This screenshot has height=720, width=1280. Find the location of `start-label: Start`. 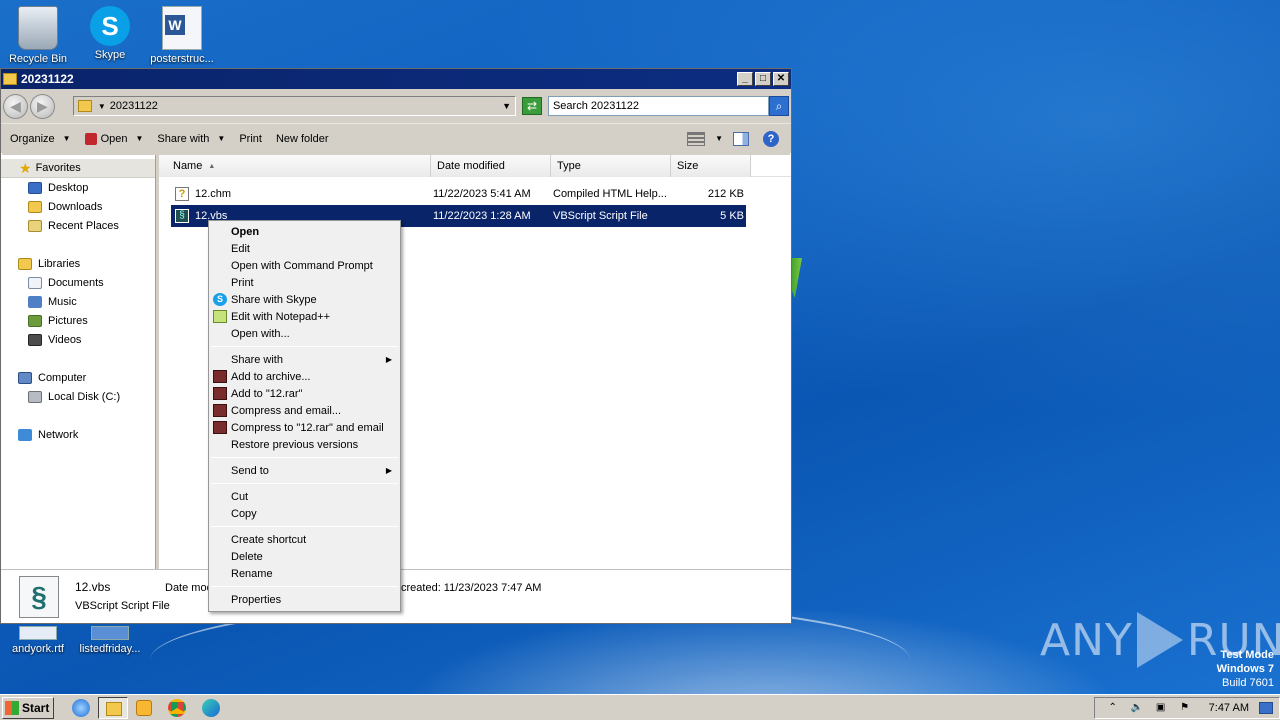

start-label: Start is located at coordinates (36, 707).